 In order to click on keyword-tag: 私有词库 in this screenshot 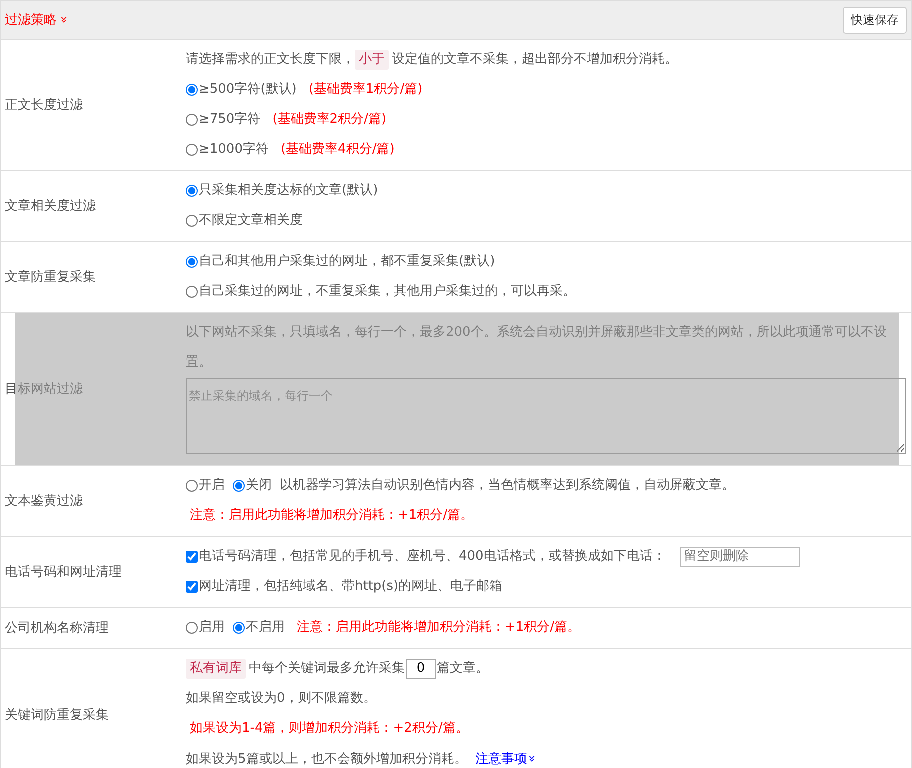, I will do `click(216, 669)`.